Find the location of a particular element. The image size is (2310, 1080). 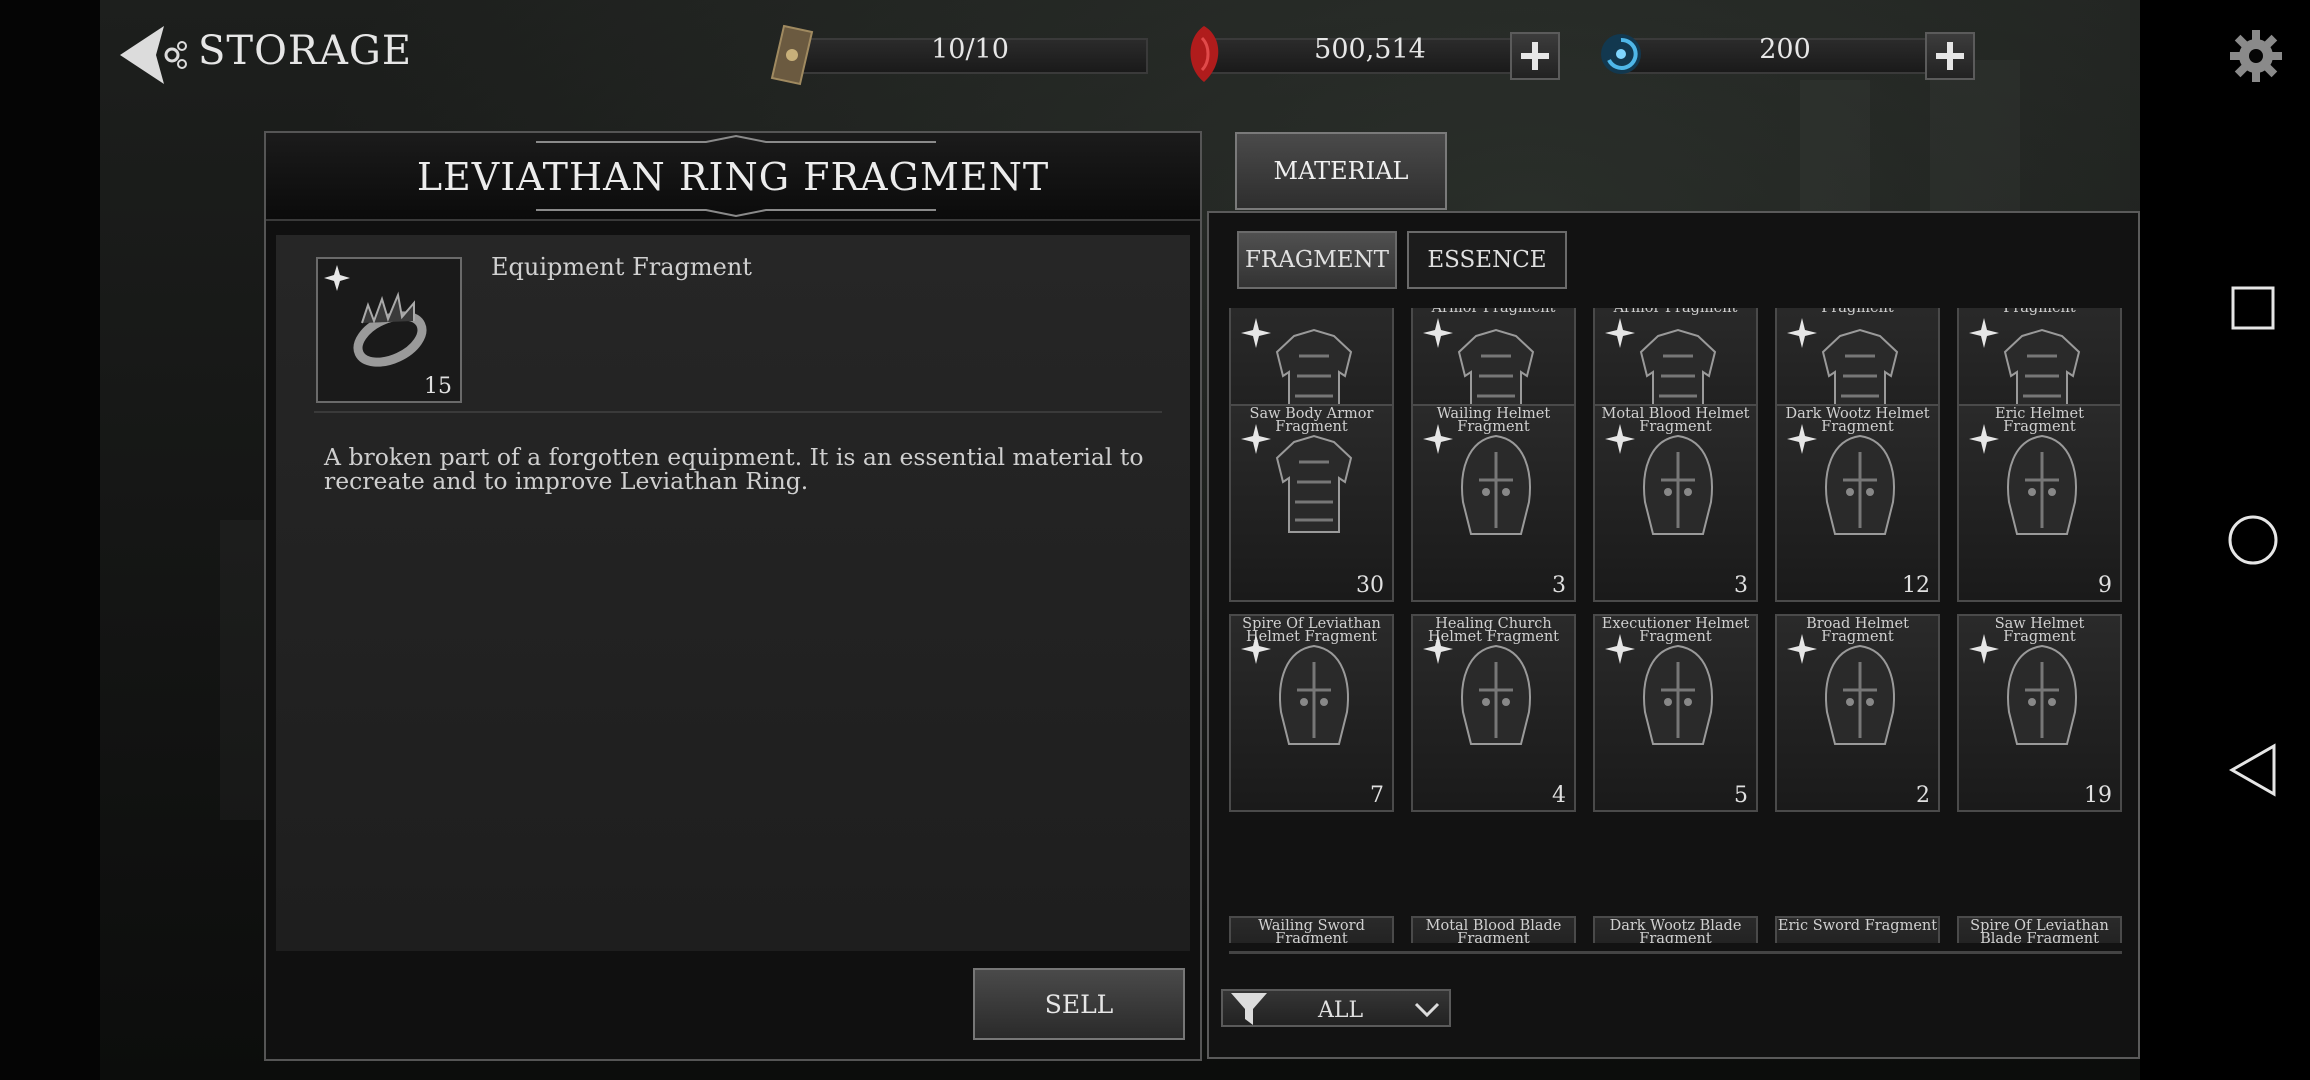

red-currency-value: 500,514 is located at coordinates (1370, 49).